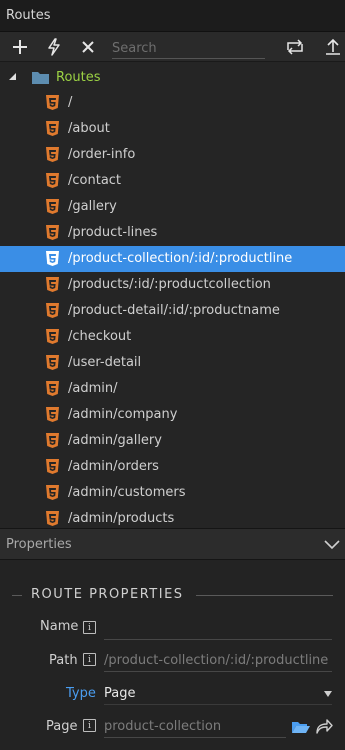 Image resolution: width=345 pixels, height=750 pixels. What do you see at coordinates (332, 544) in the screenshot?
I see `chevron-down-icon` at bounding box center [332, 544].